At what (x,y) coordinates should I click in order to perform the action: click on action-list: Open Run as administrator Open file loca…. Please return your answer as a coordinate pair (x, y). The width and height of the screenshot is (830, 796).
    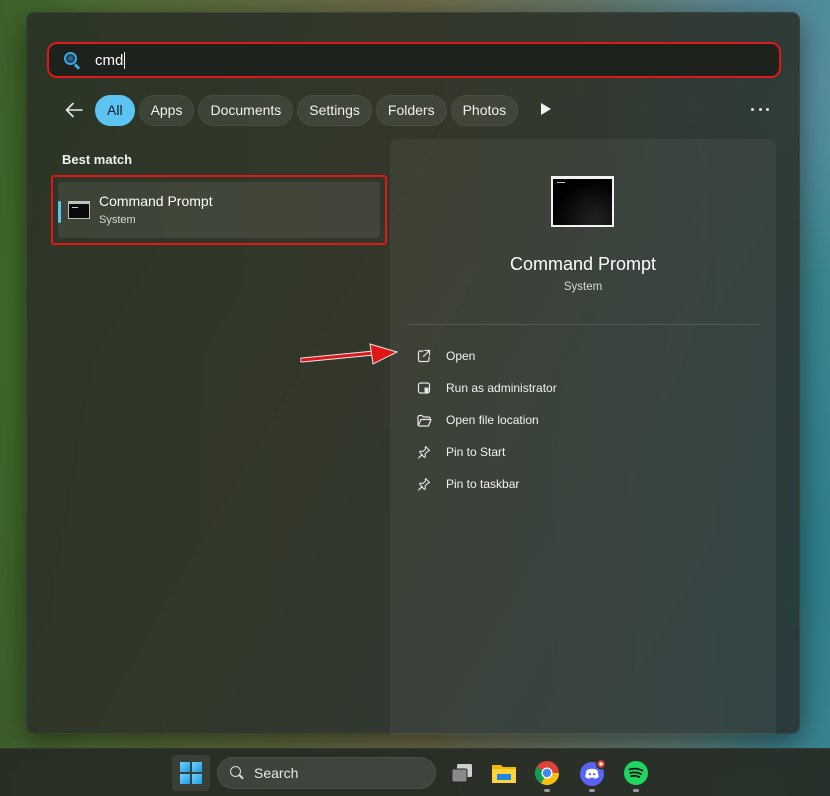
    Looking at the image, I should click on (586, 420).